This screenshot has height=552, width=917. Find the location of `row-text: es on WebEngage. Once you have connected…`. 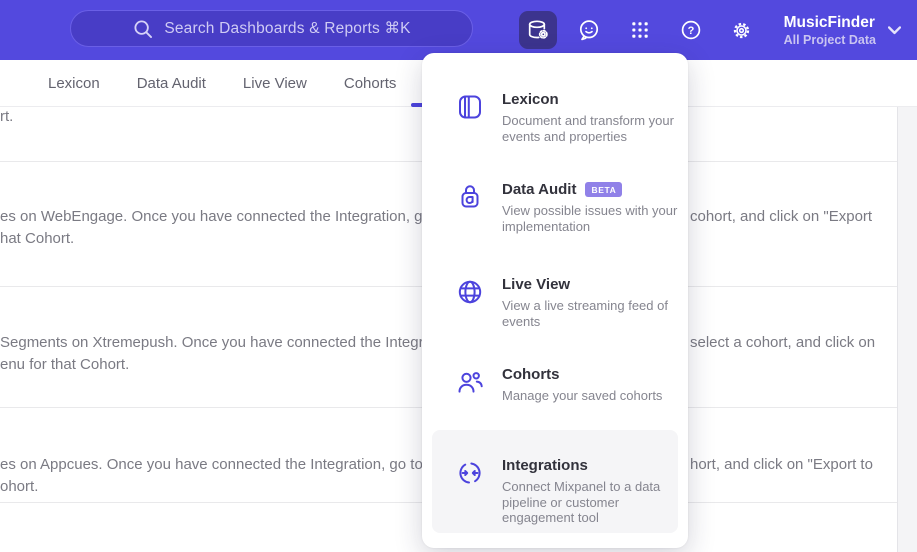

row-text: es on WebEngage. Once you have connected… is located at coordinates (231, 216).